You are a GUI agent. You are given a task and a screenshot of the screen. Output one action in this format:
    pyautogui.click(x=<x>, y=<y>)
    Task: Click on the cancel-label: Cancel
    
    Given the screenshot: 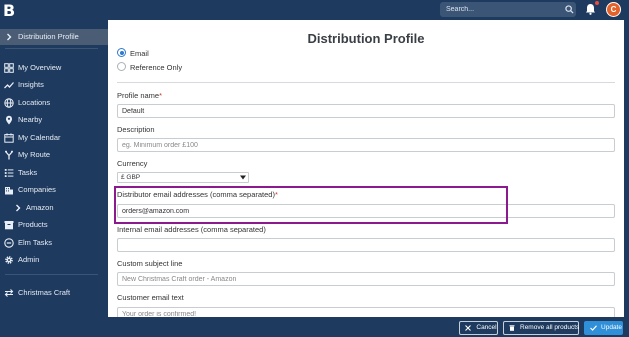 What is the action you would take?
    pyautogui.click(x=486, y=327)
    